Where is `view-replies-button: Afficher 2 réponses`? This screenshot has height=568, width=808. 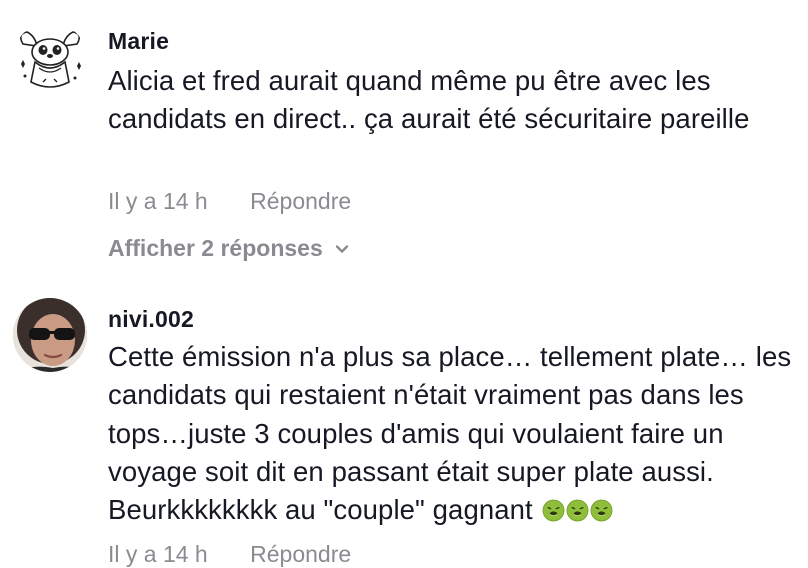 view-replies-button: Afficher 2 réponses is located at coordinates (229, 248).